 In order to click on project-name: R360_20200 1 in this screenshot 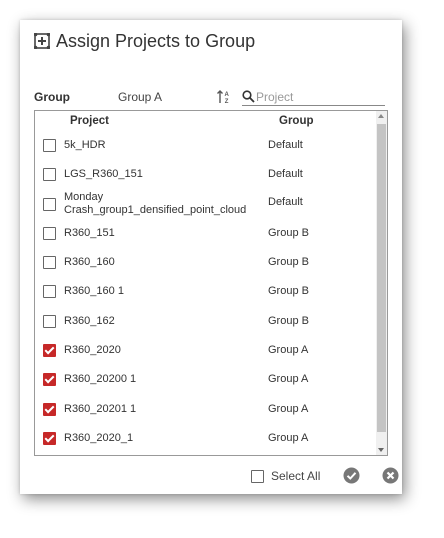, I will do `click(100, 379)`.